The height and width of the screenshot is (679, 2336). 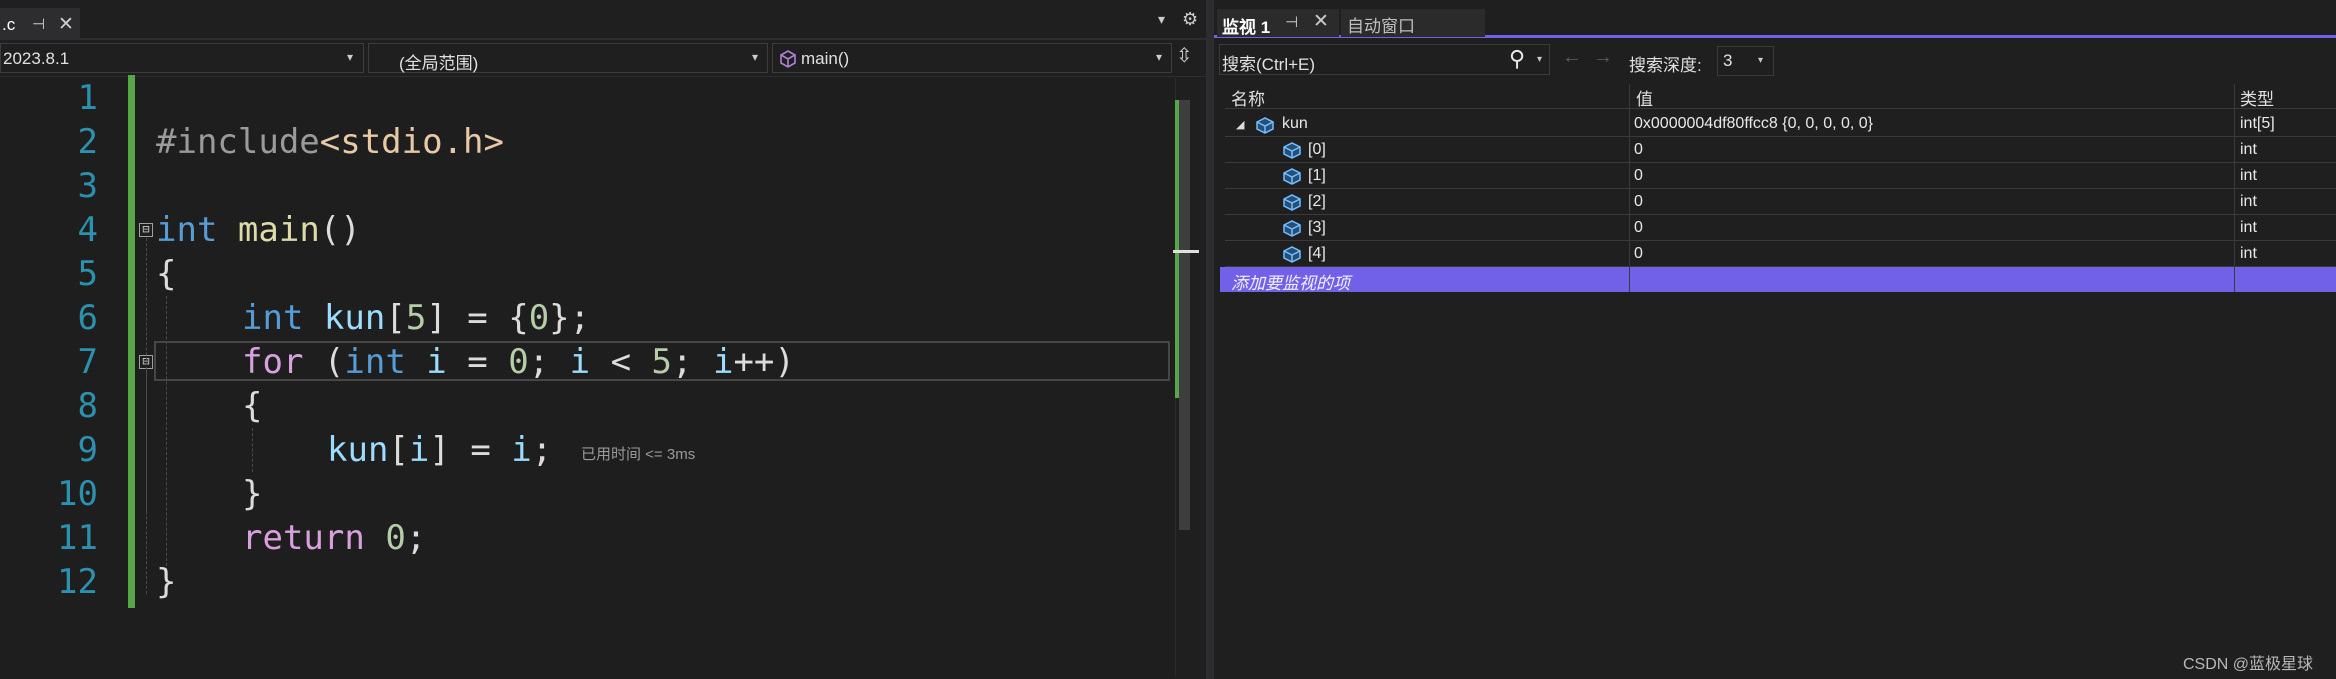 I want to click on project-combo: 2023.8.1 ▾, so click(x=182, y=58).